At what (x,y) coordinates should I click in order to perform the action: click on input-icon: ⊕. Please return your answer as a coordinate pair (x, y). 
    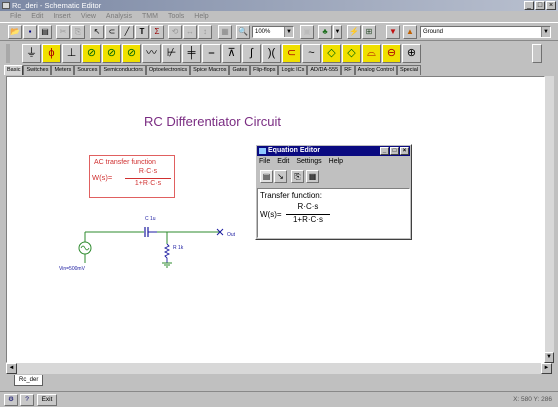
    Looking at the image, I should click on (411, 53).